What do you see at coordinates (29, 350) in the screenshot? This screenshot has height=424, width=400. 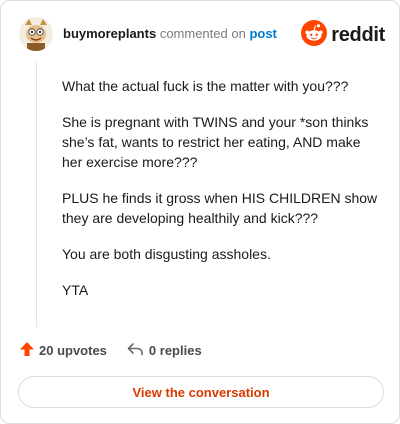 I see `upvote-arrow-icon` at bounding box center [29, 350].